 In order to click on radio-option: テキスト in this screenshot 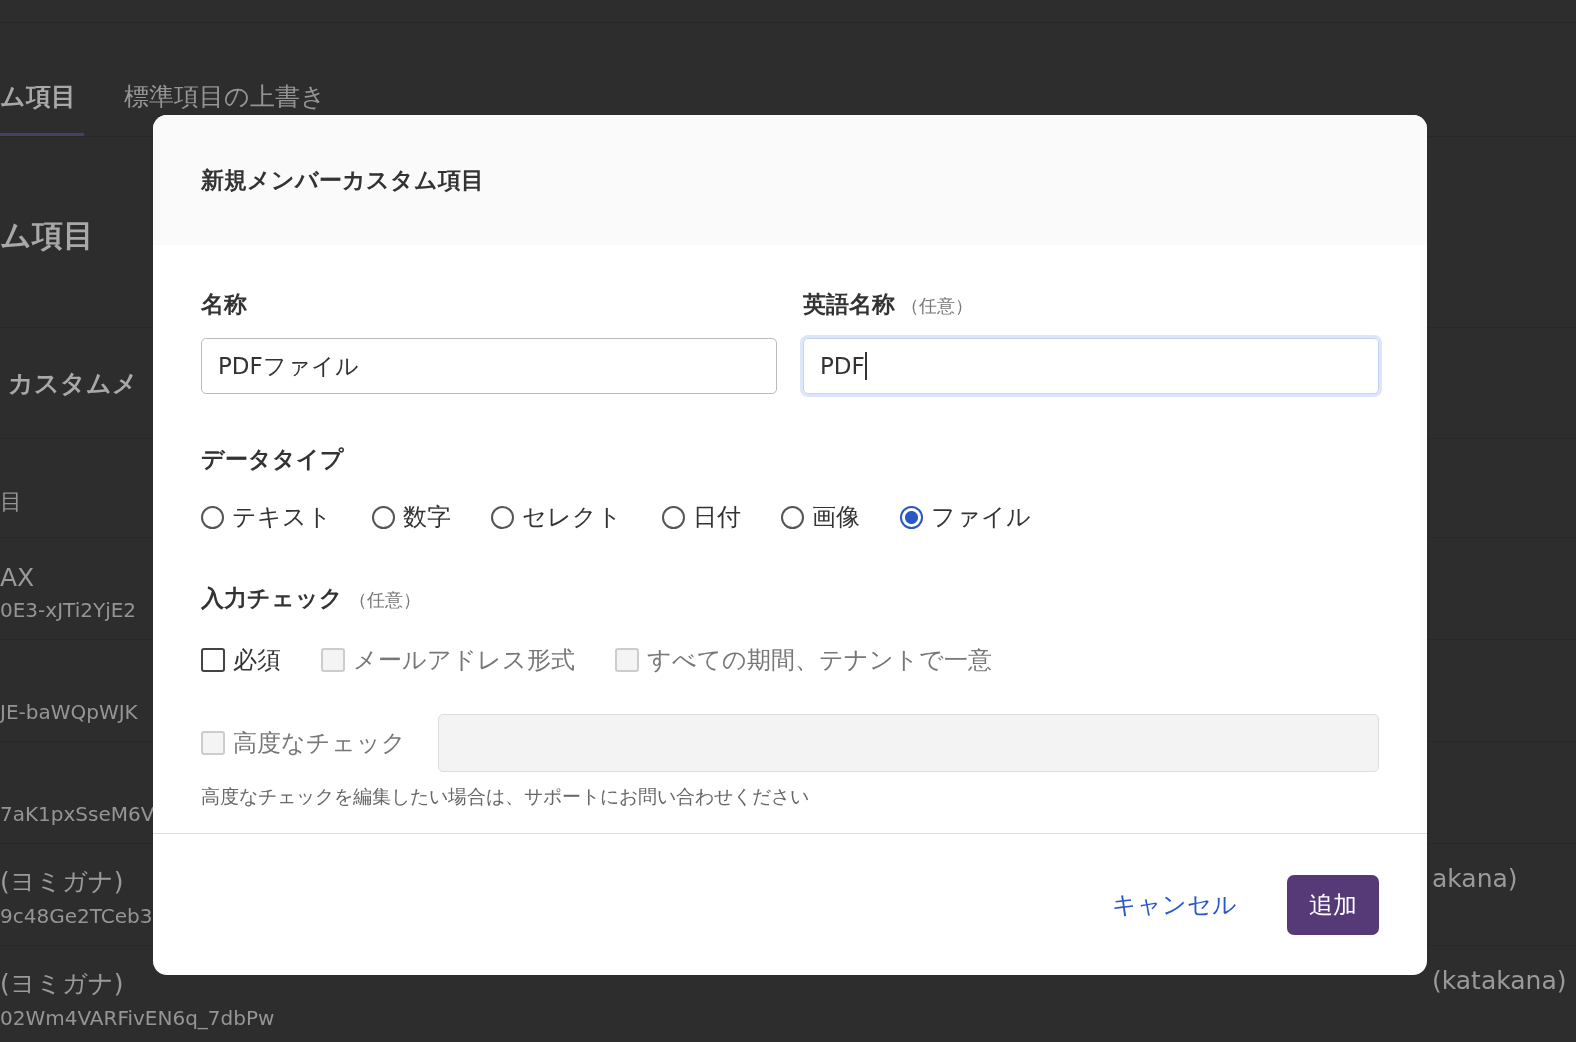, I will do `click(266, 517)`.